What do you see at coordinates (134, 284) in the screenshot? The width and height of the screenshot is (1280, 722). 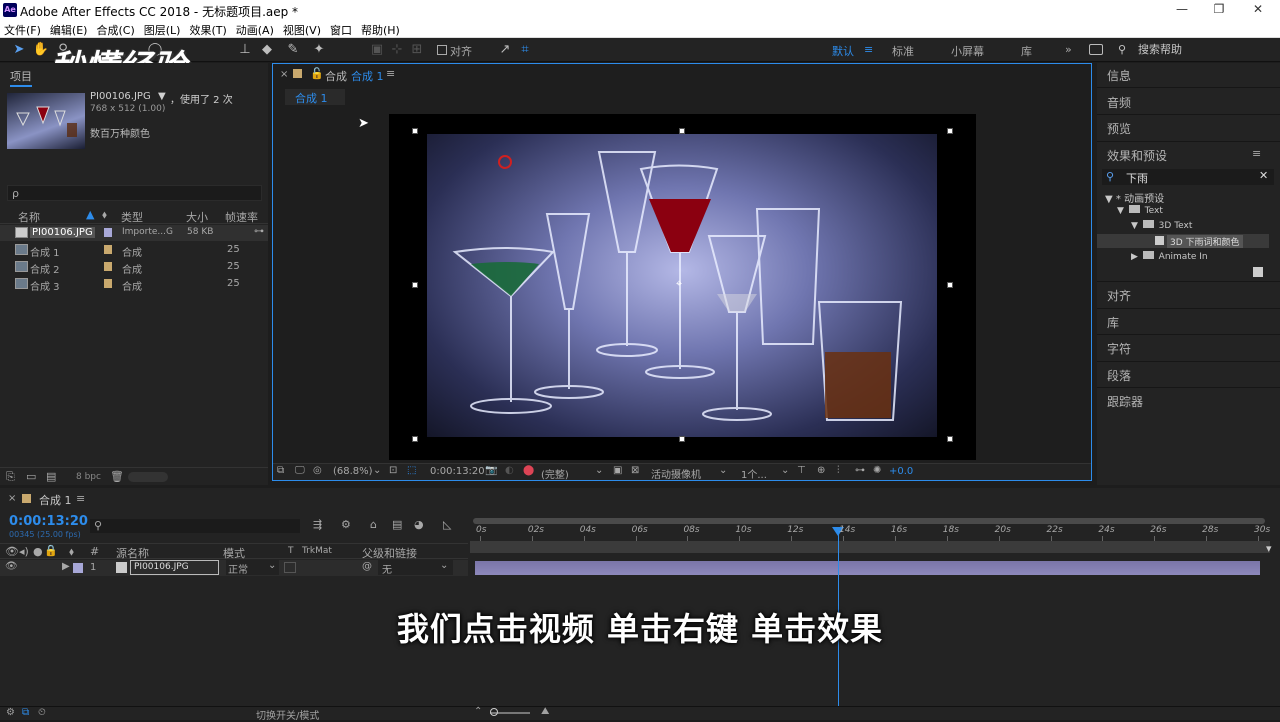 I see `project-item-row: 合成 3 合成 25` at bounding box center [134, 284].